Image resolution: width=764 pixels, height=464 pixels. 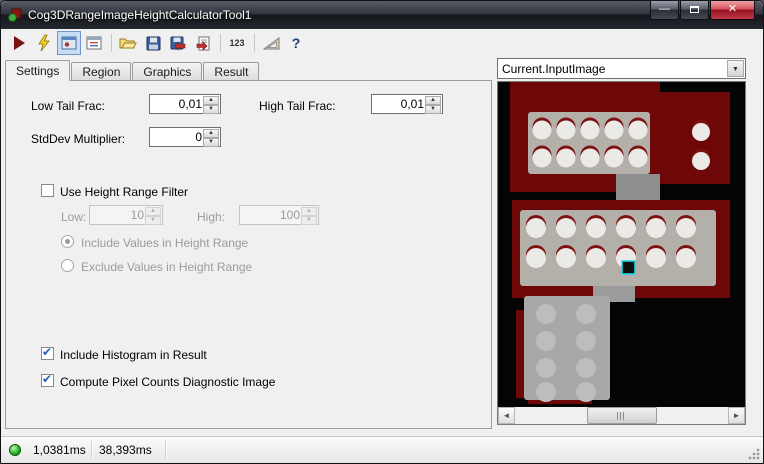 I want to click on range-high-label: High:, so click(x=211, y=217).